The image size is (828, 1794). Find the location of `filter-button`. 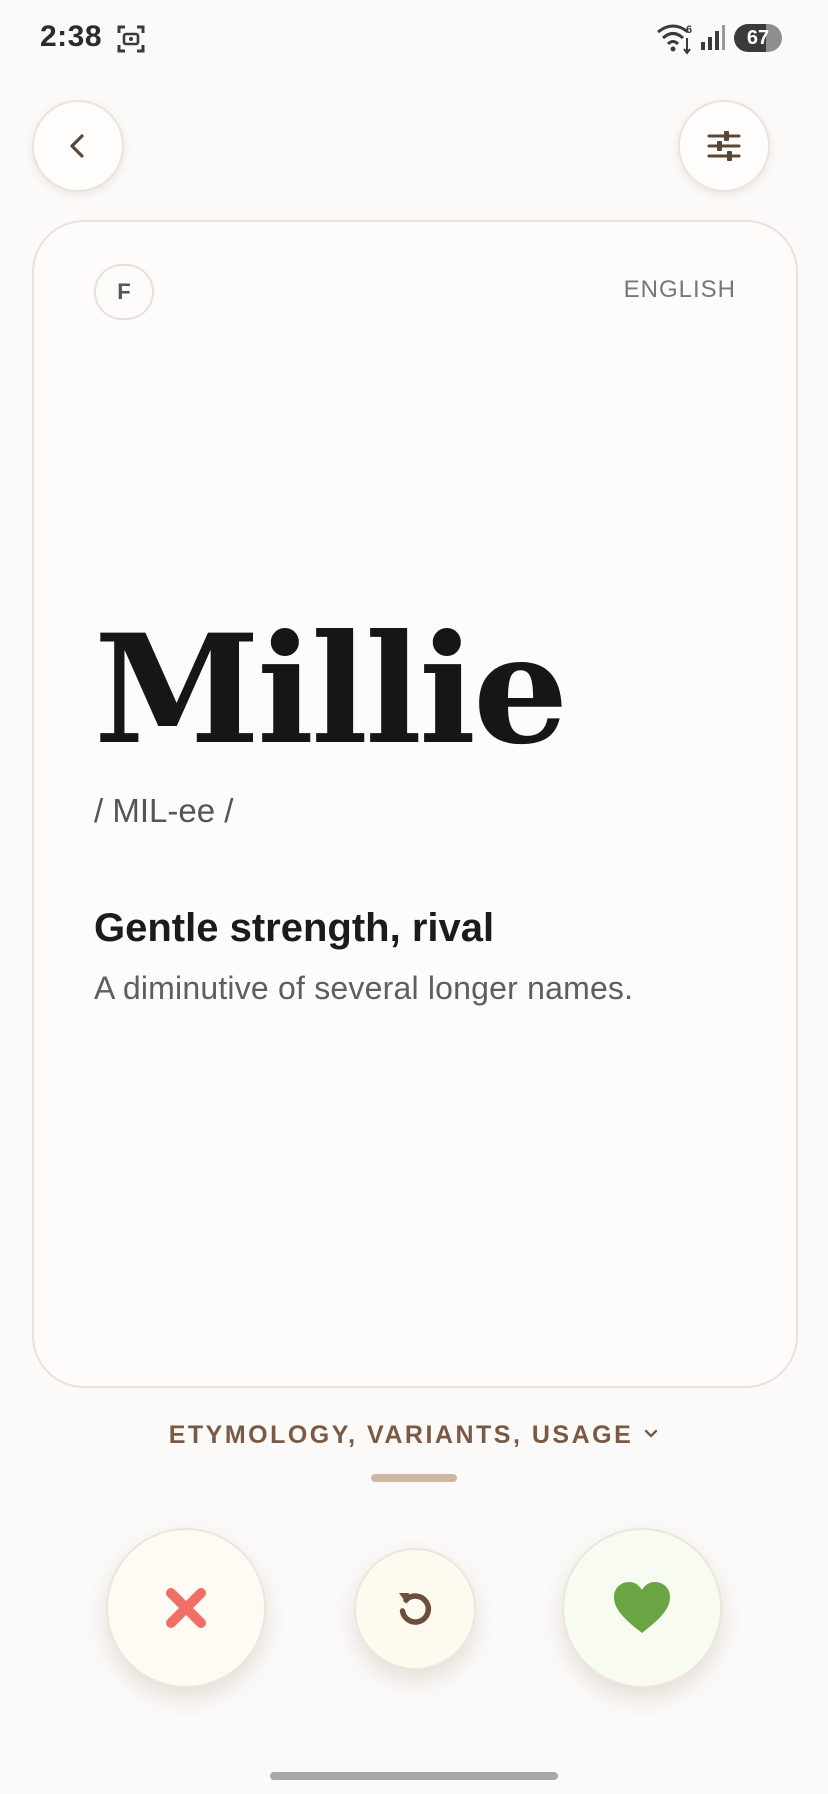

filter-button is located at coordinates (724, 146).